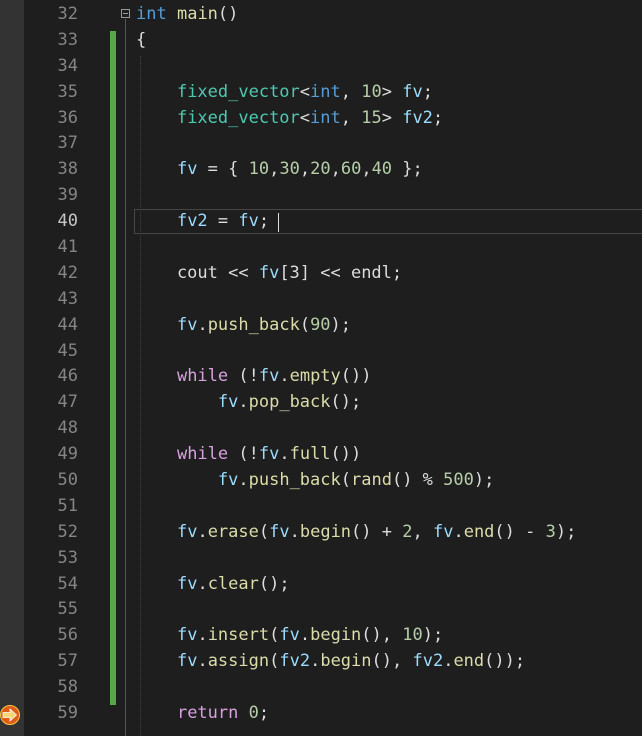  What do you see at coordinates (566, 531) in the screenshot?
I see `code-token: );` at bounding box center [566, 531].